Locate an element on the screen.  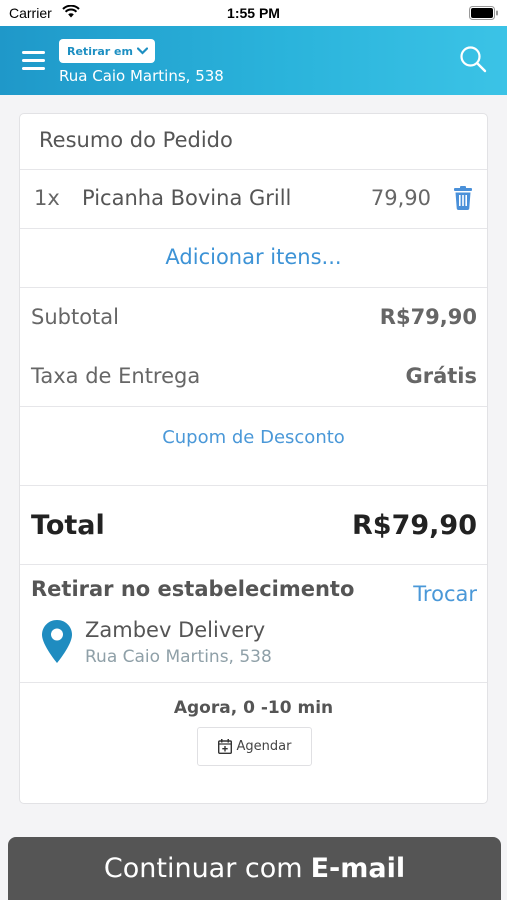
item-quantity: 1x is located at coordinates (47, 198).